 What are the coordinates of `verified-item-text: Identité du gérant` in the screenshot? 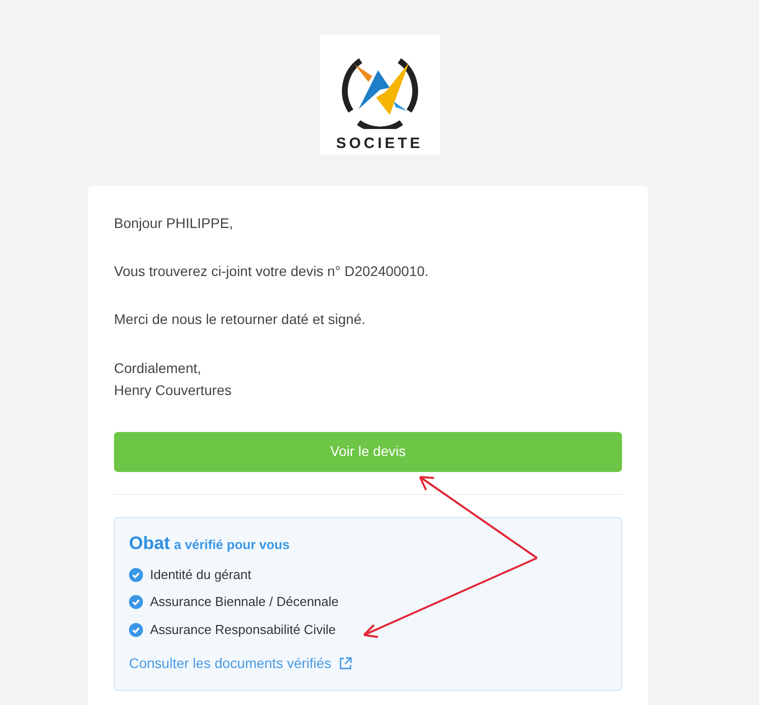 It's located at (201, 575).